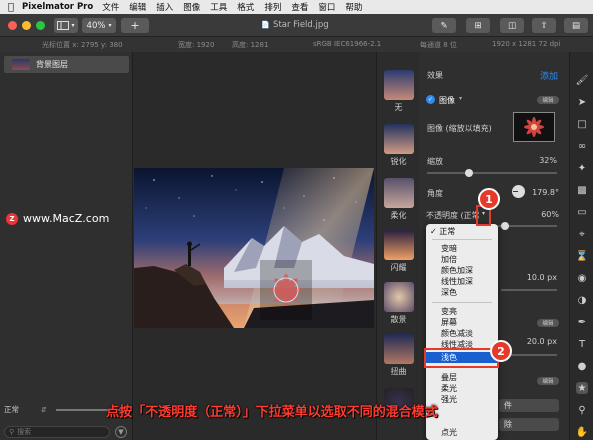  What do you see at coordinates (137, 7) in the screenshot?
I see `menu-edit: 编辑` at bounding box center [137, 7].